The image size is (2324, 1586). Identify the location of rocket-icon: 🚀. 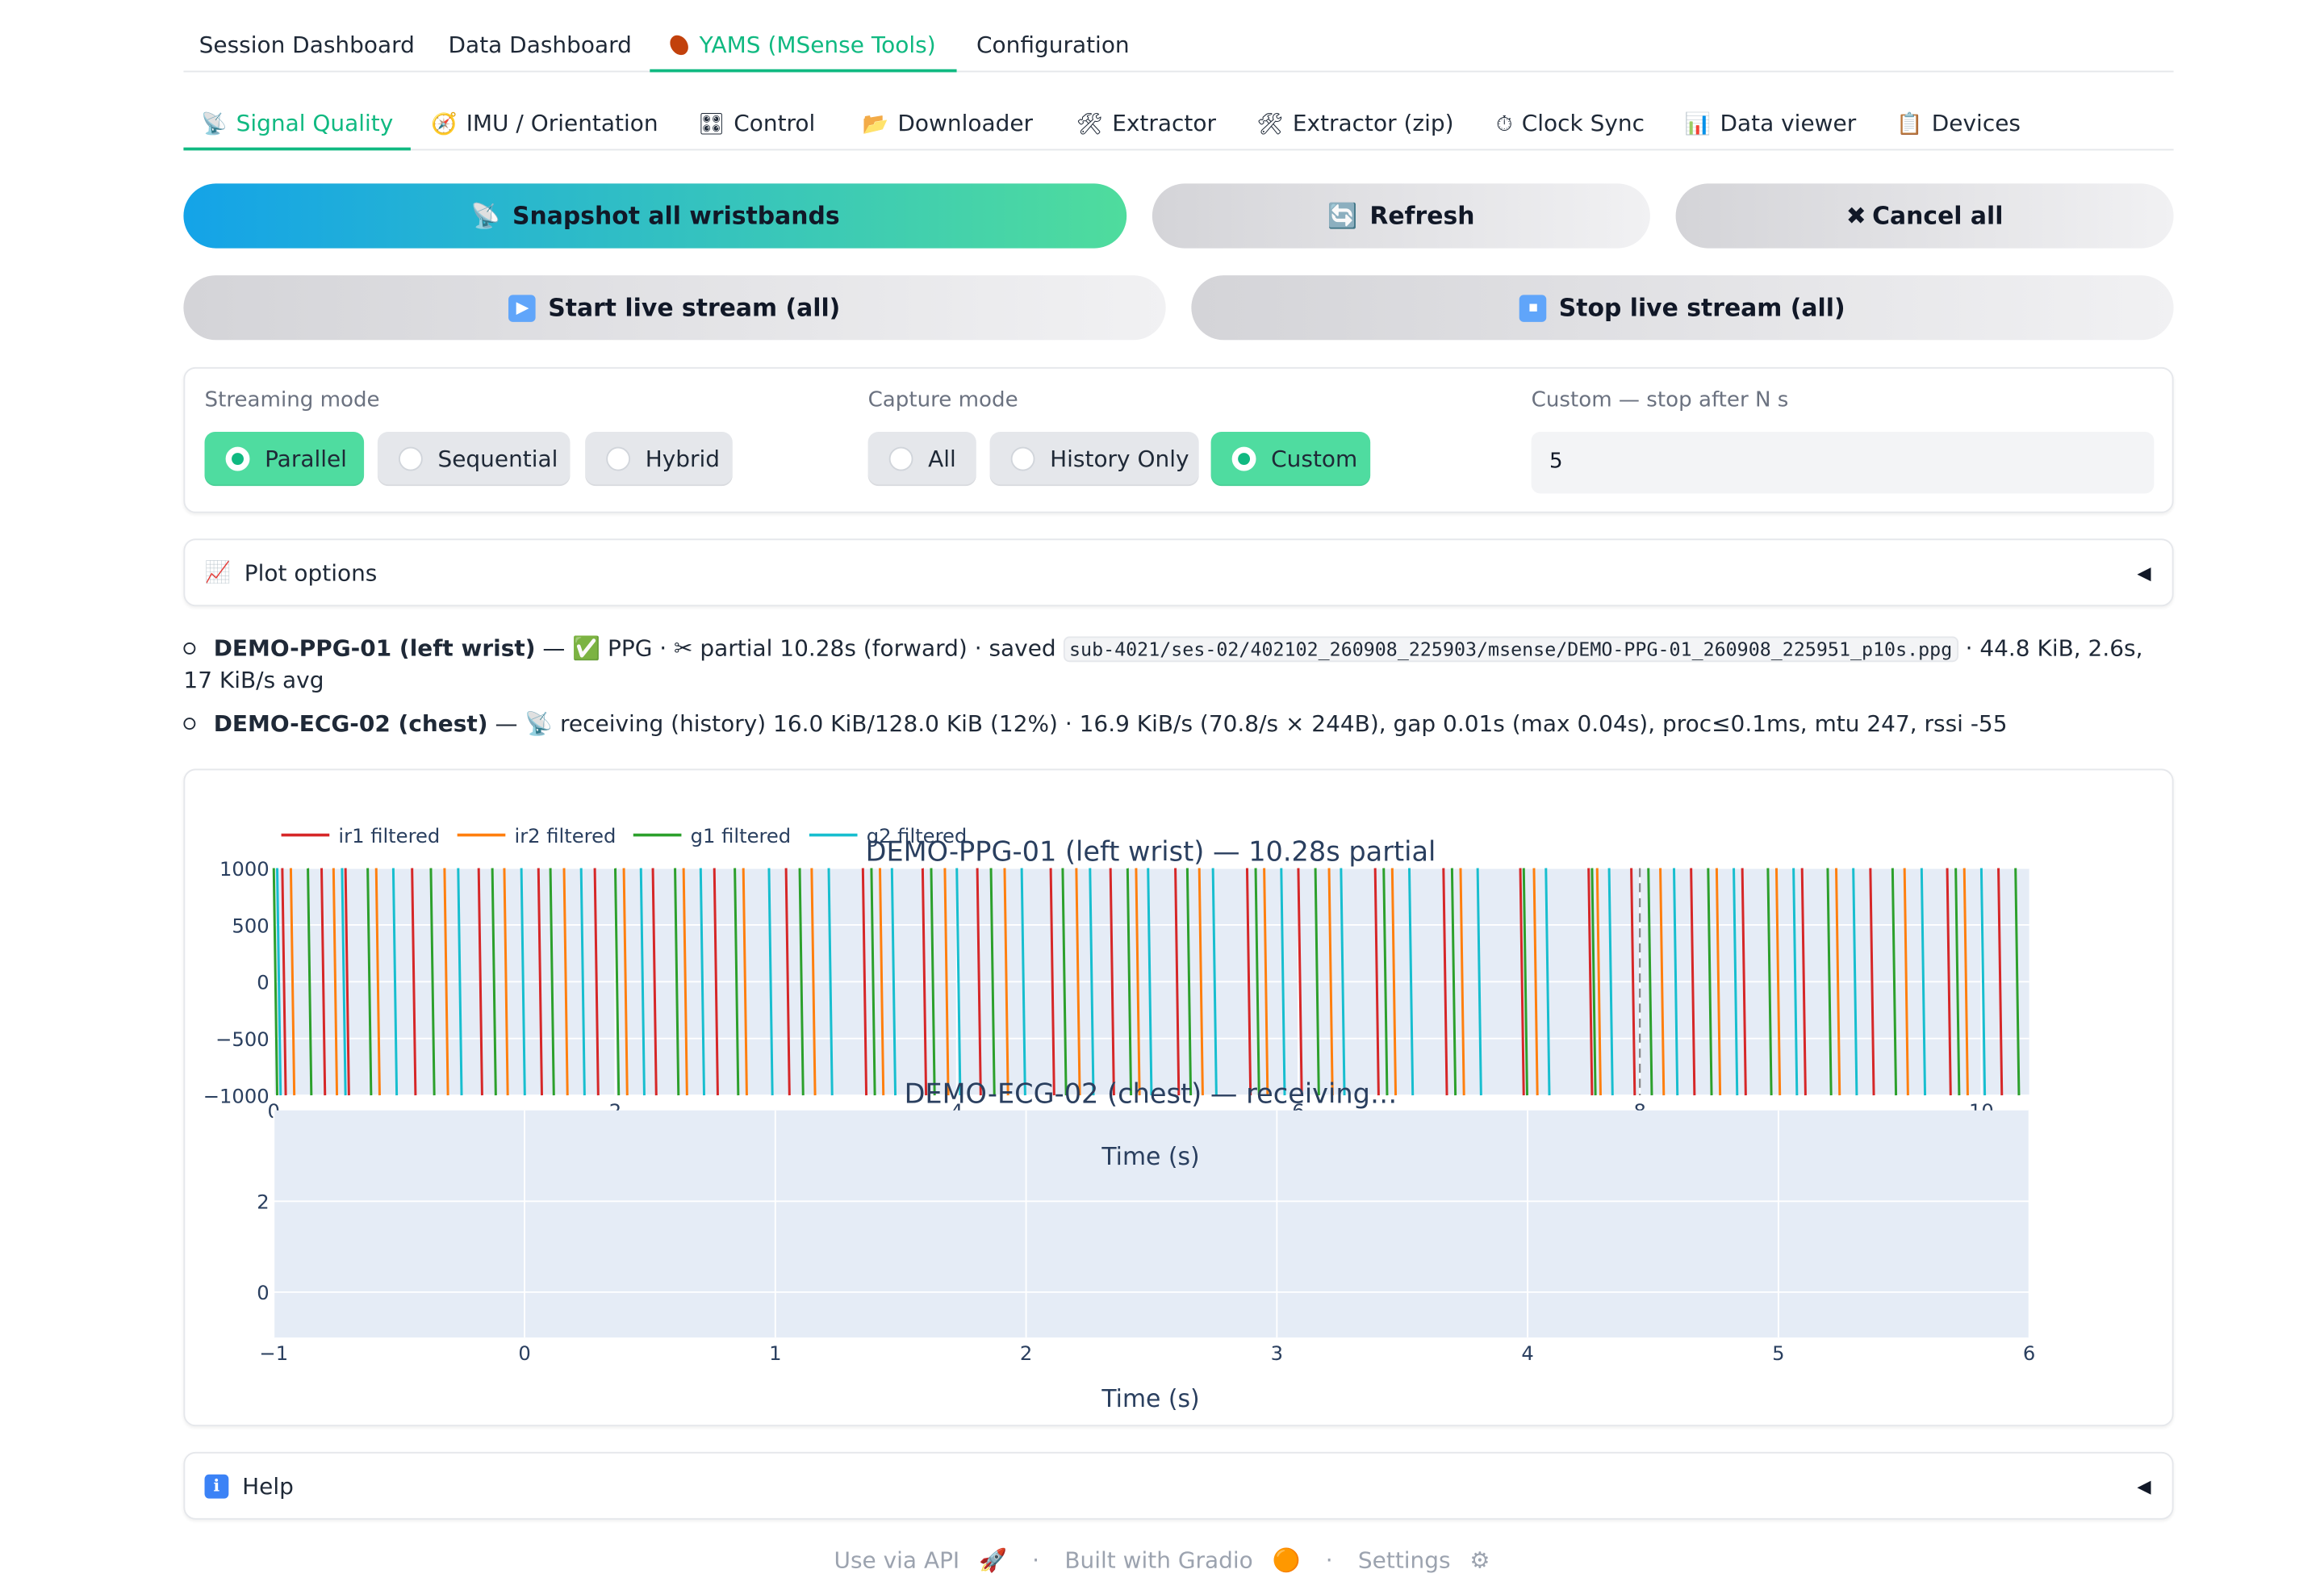
(993, 1560).